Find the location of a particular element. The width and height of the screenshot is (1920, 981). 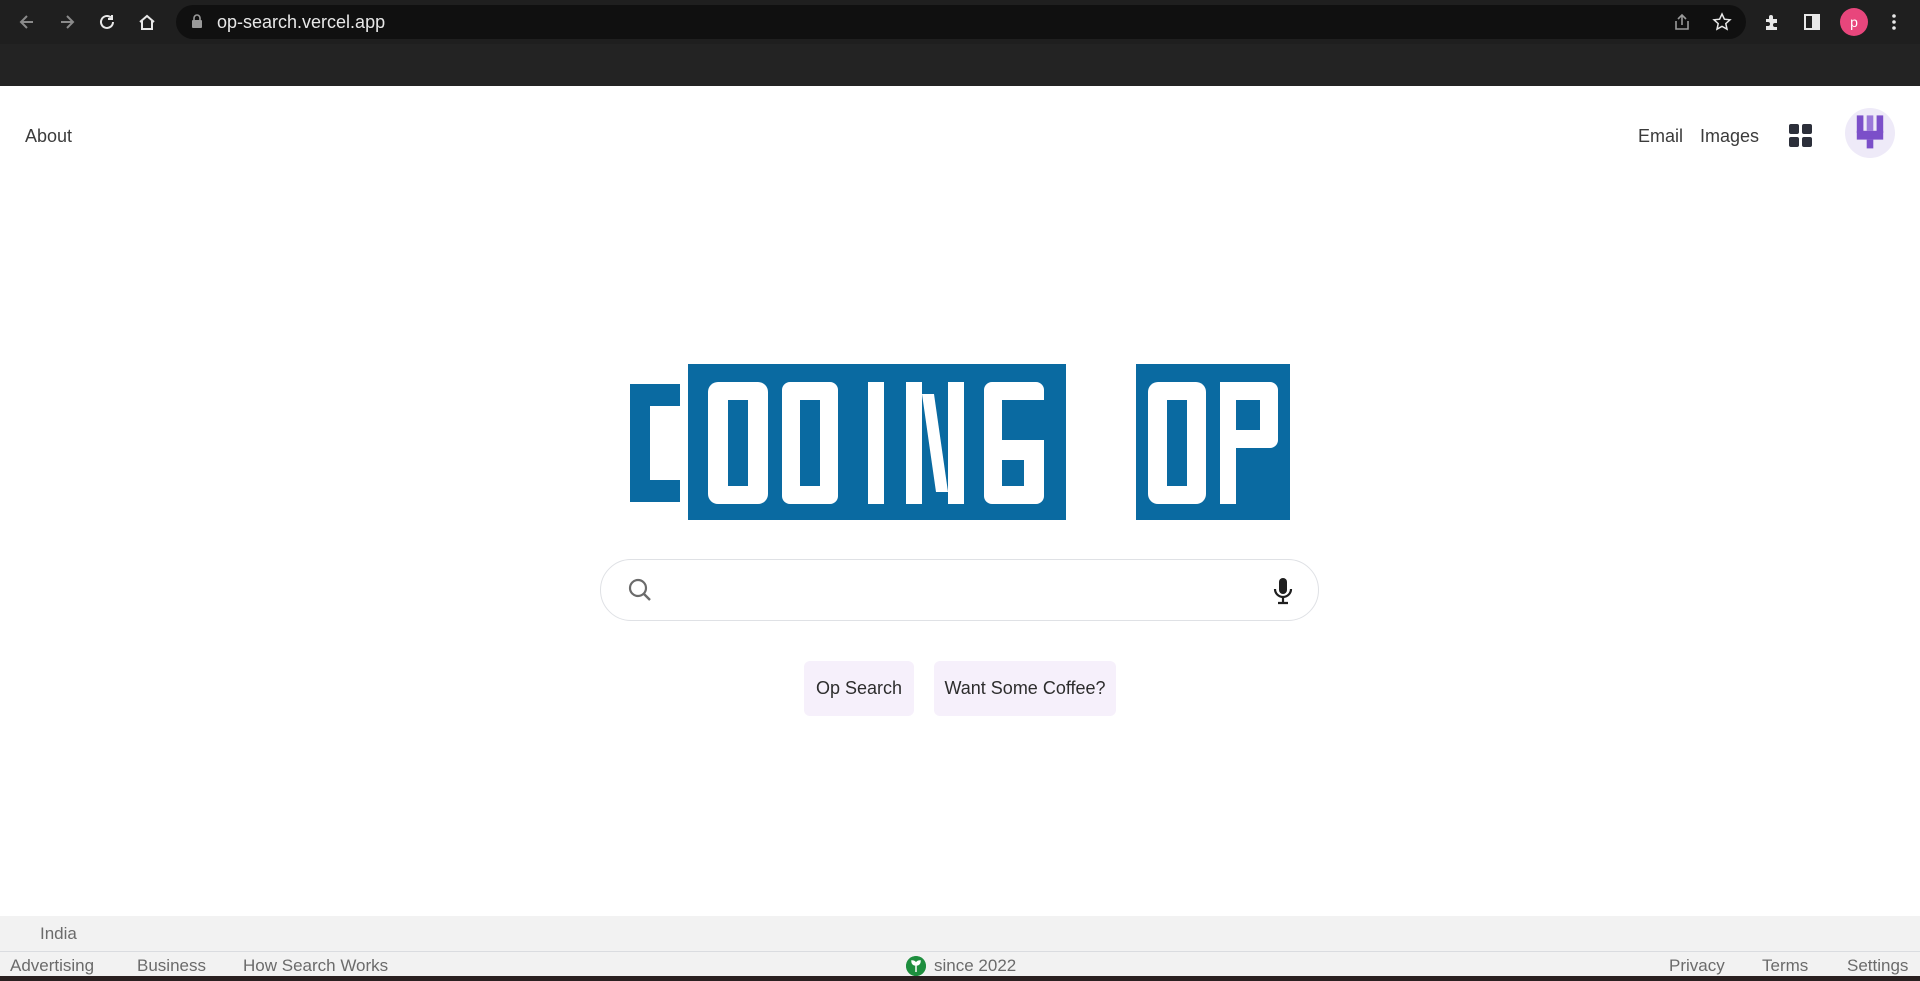

search-input is located at coordinates (959, 591).